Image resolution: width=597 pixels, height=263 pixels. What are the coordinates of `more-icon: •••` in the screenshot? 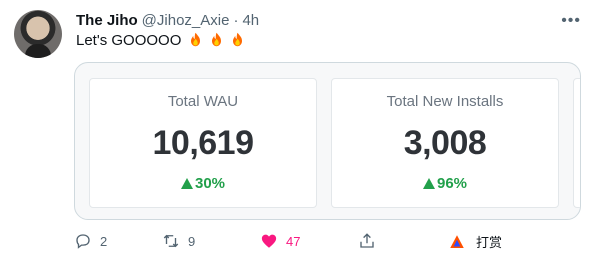 It's located at (571, 21).